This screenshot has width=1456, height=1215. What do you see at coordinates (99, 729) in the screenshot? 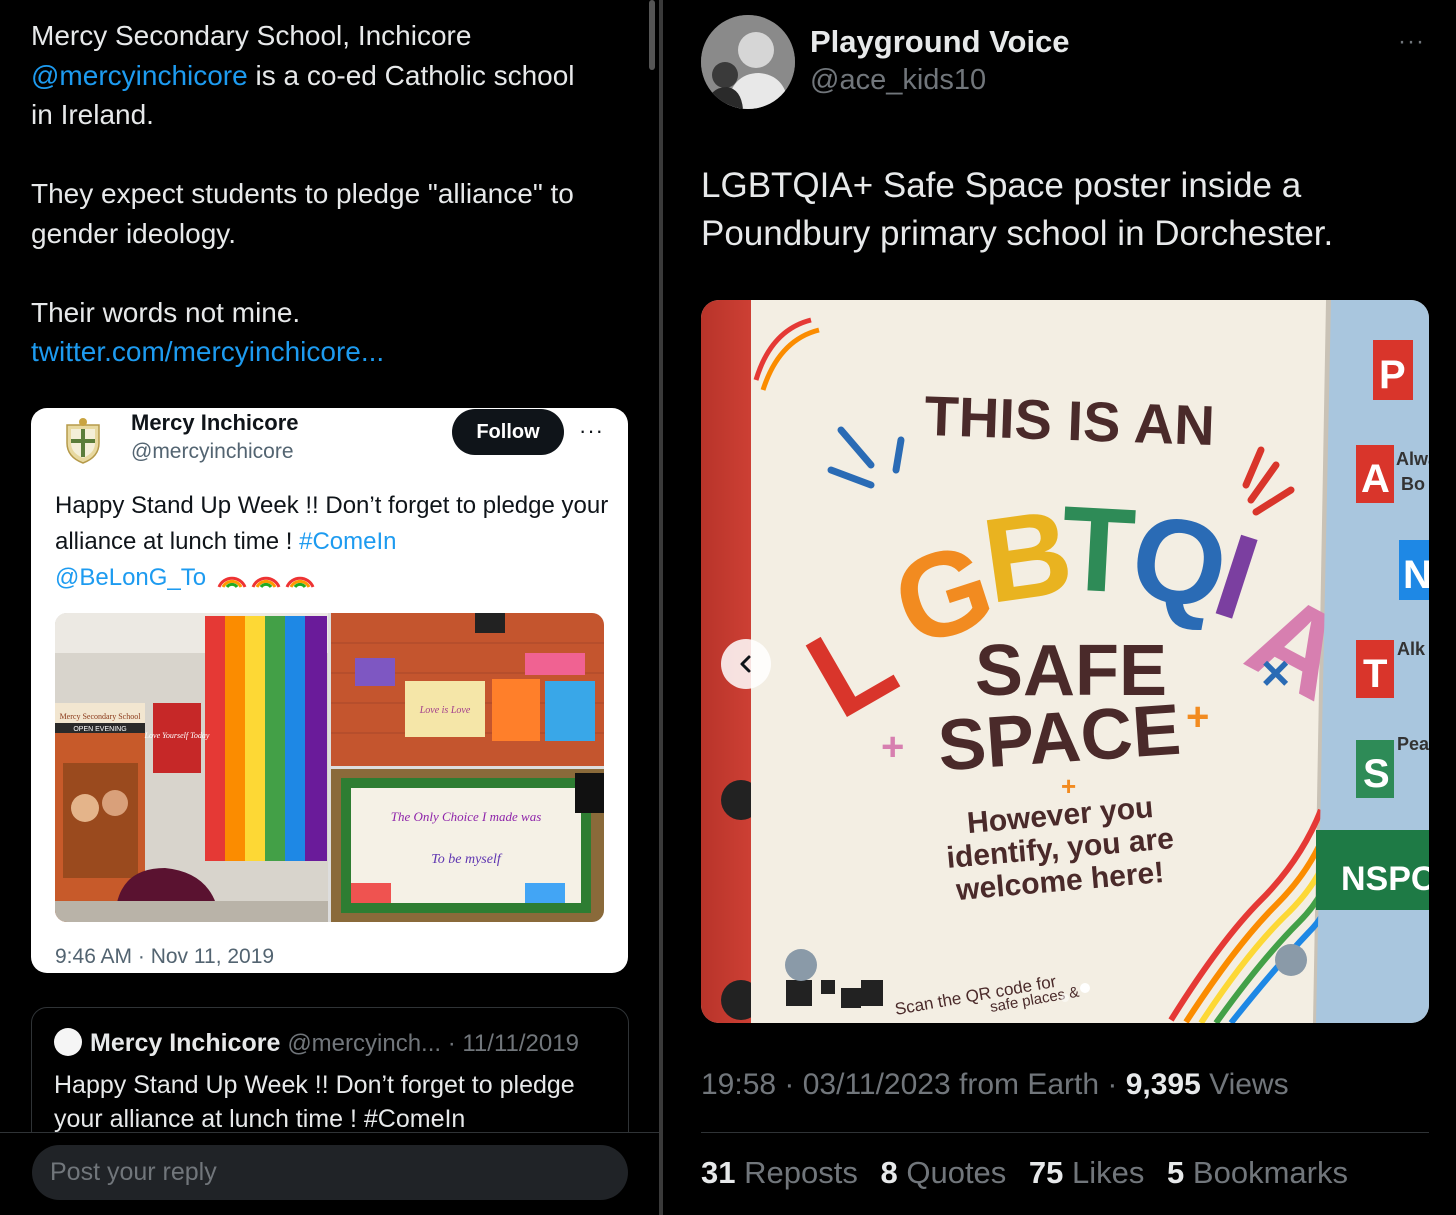
I see `banner-sub: OPEN EVENING` at bounding box center [99, 729].